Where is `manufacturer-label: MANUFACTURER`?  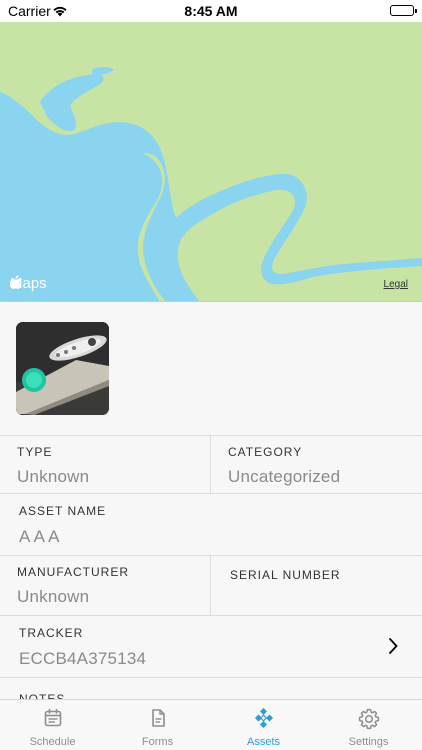
manufacturer-label: MANUFACTURER is located at coordinates (73, 572).